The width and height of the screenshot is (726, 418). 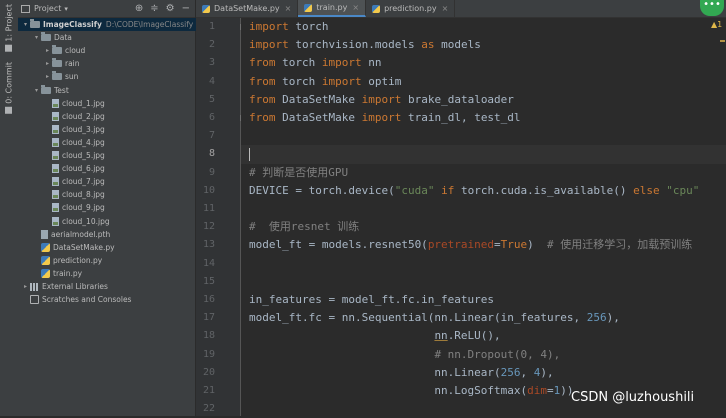 What do you see at coordinates (208, 263) in the screenshot?
I see `line-number: 14` at bounding box center [208, 263].